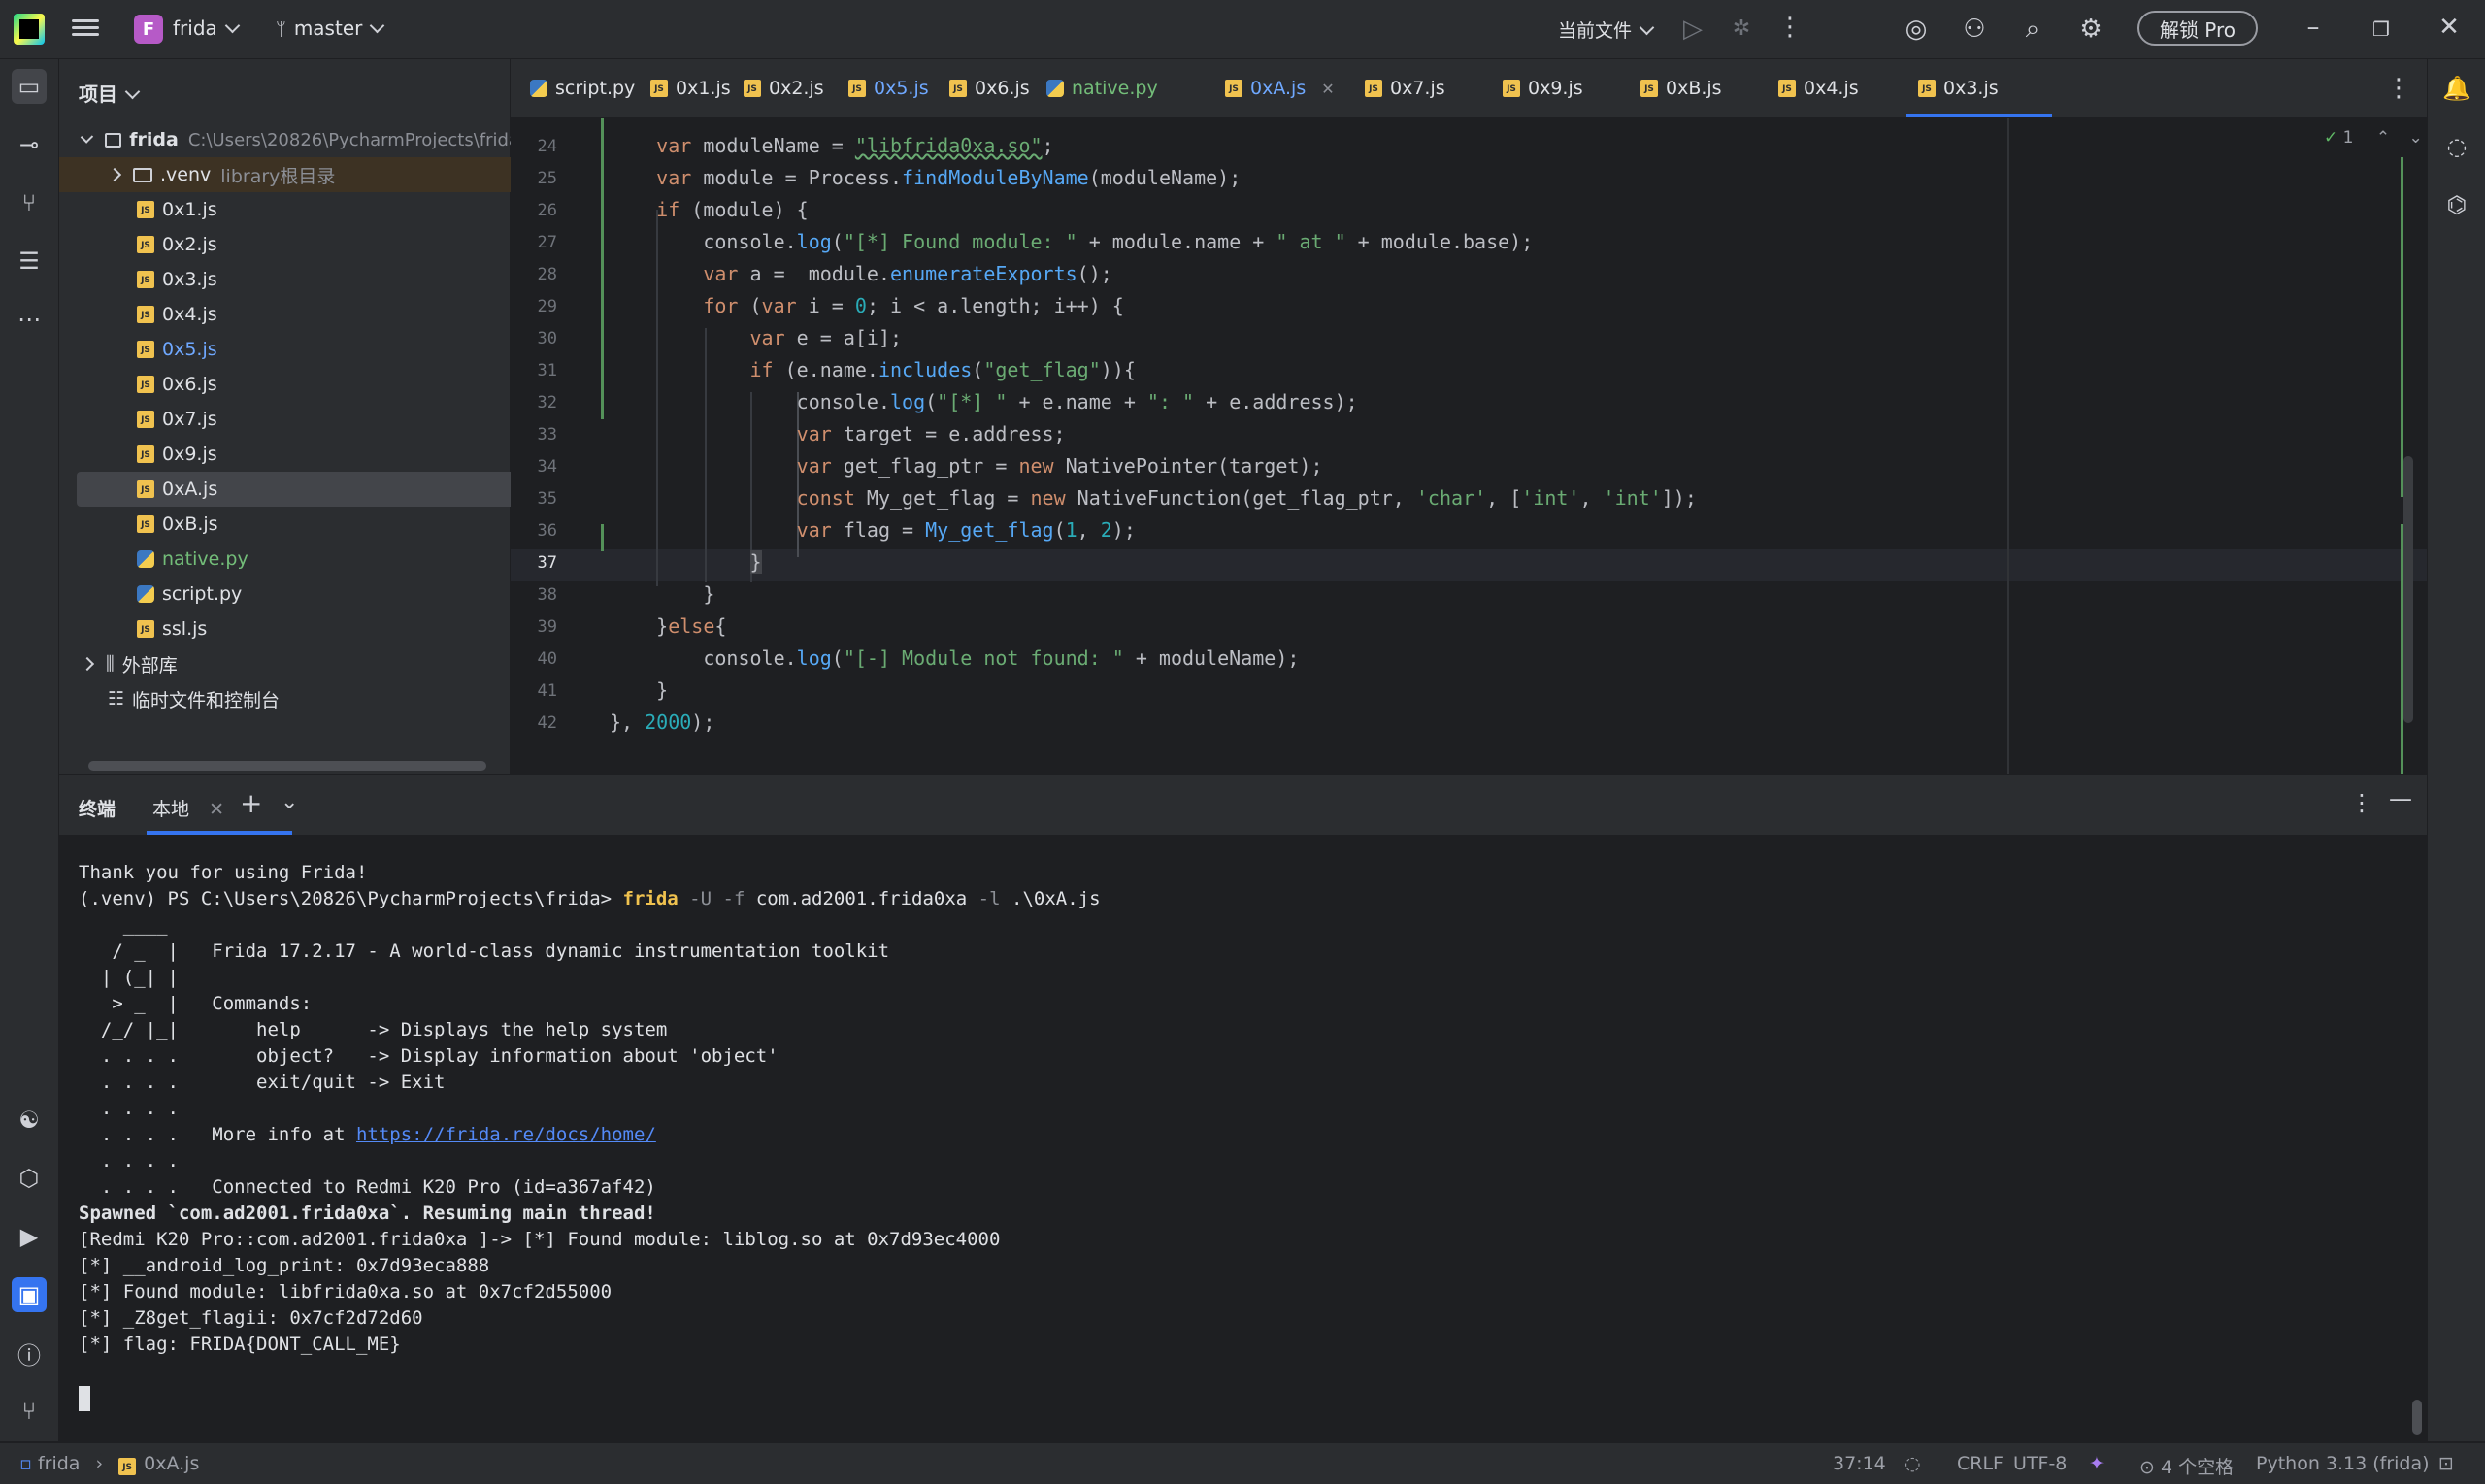 Image resolution: width=2485 pixels, height=1484 pixels. I want to click on ai-assistant-icon: ◎, so click(1916, 29).